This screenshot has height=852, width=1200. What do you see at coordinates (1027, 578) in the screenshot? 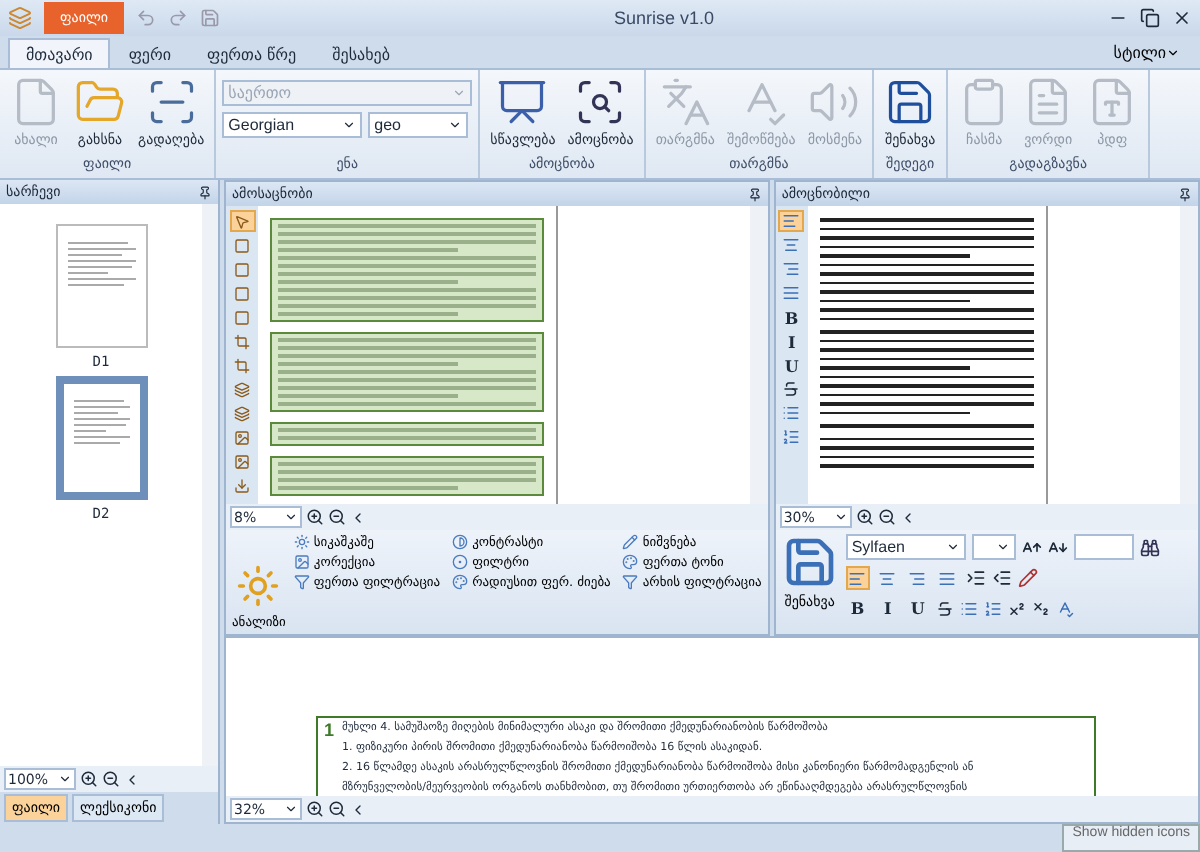
I see `font-color-icon` at bounding box center [1027, 578].